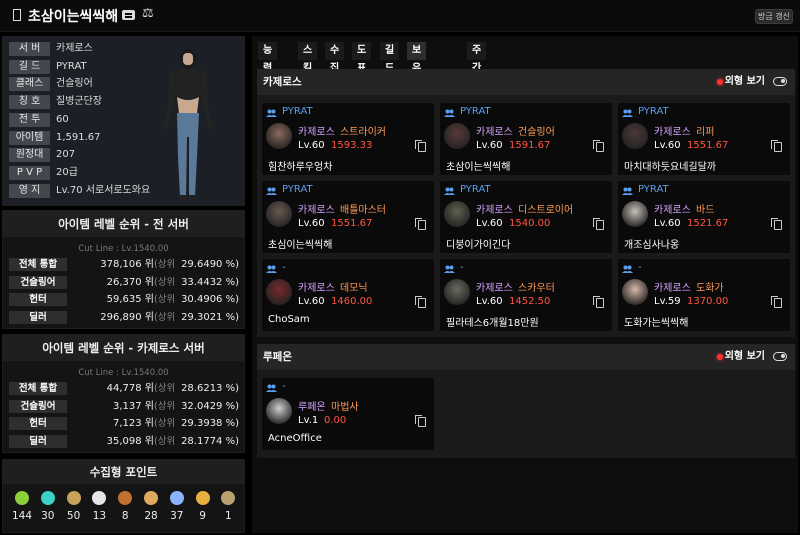 This screenshot has width=800, height=535. Describe the element at coordinates (38, 317) in the screenshot. I see `rank-label: 딜러` at that location.